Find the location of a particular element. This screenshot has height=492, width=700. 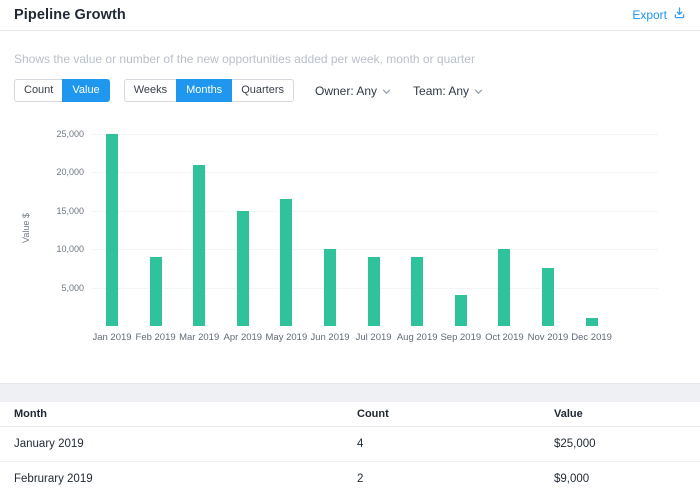

y-axis-tick: 15,000 is located at coordinates (70, 210).